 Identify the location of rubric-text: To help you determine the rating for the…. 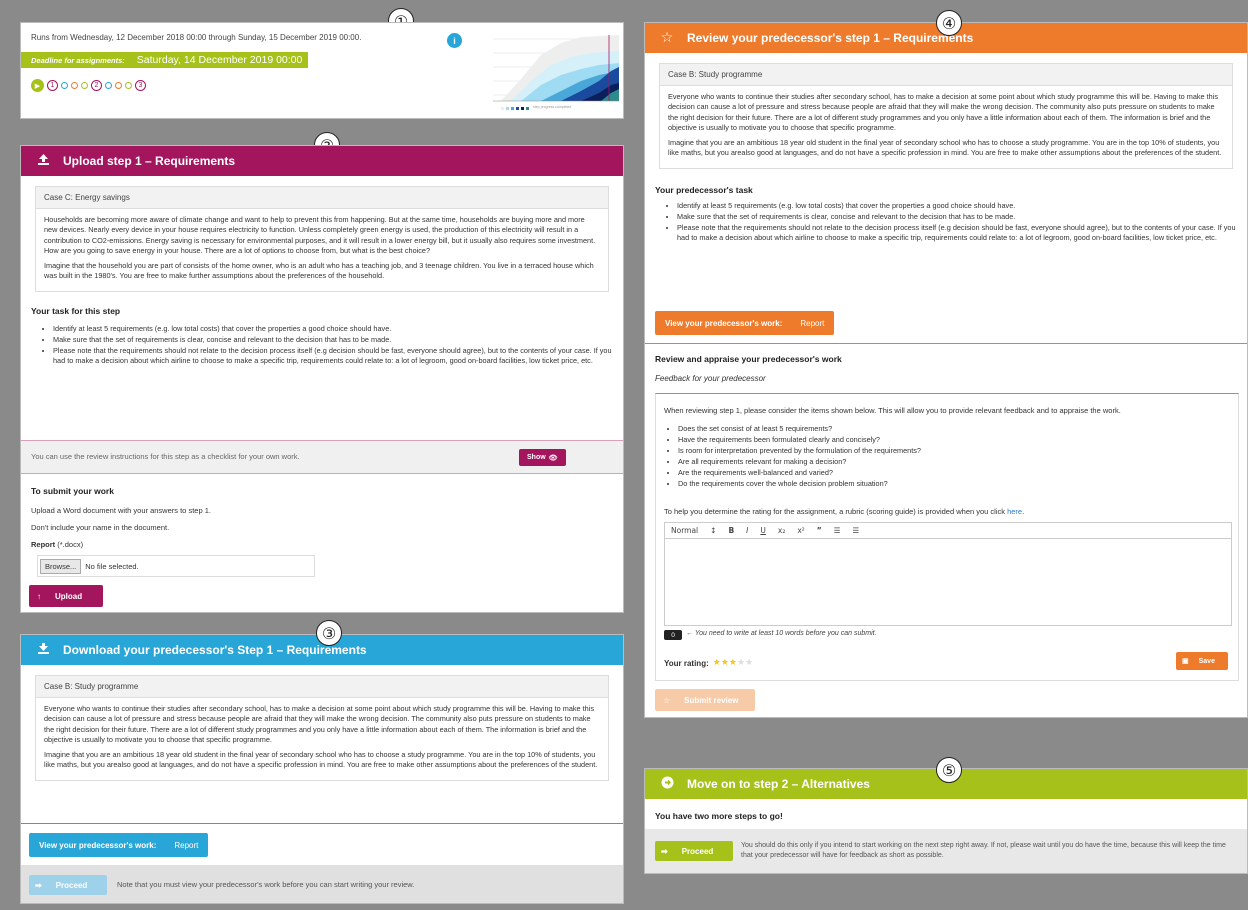
(836, 511).